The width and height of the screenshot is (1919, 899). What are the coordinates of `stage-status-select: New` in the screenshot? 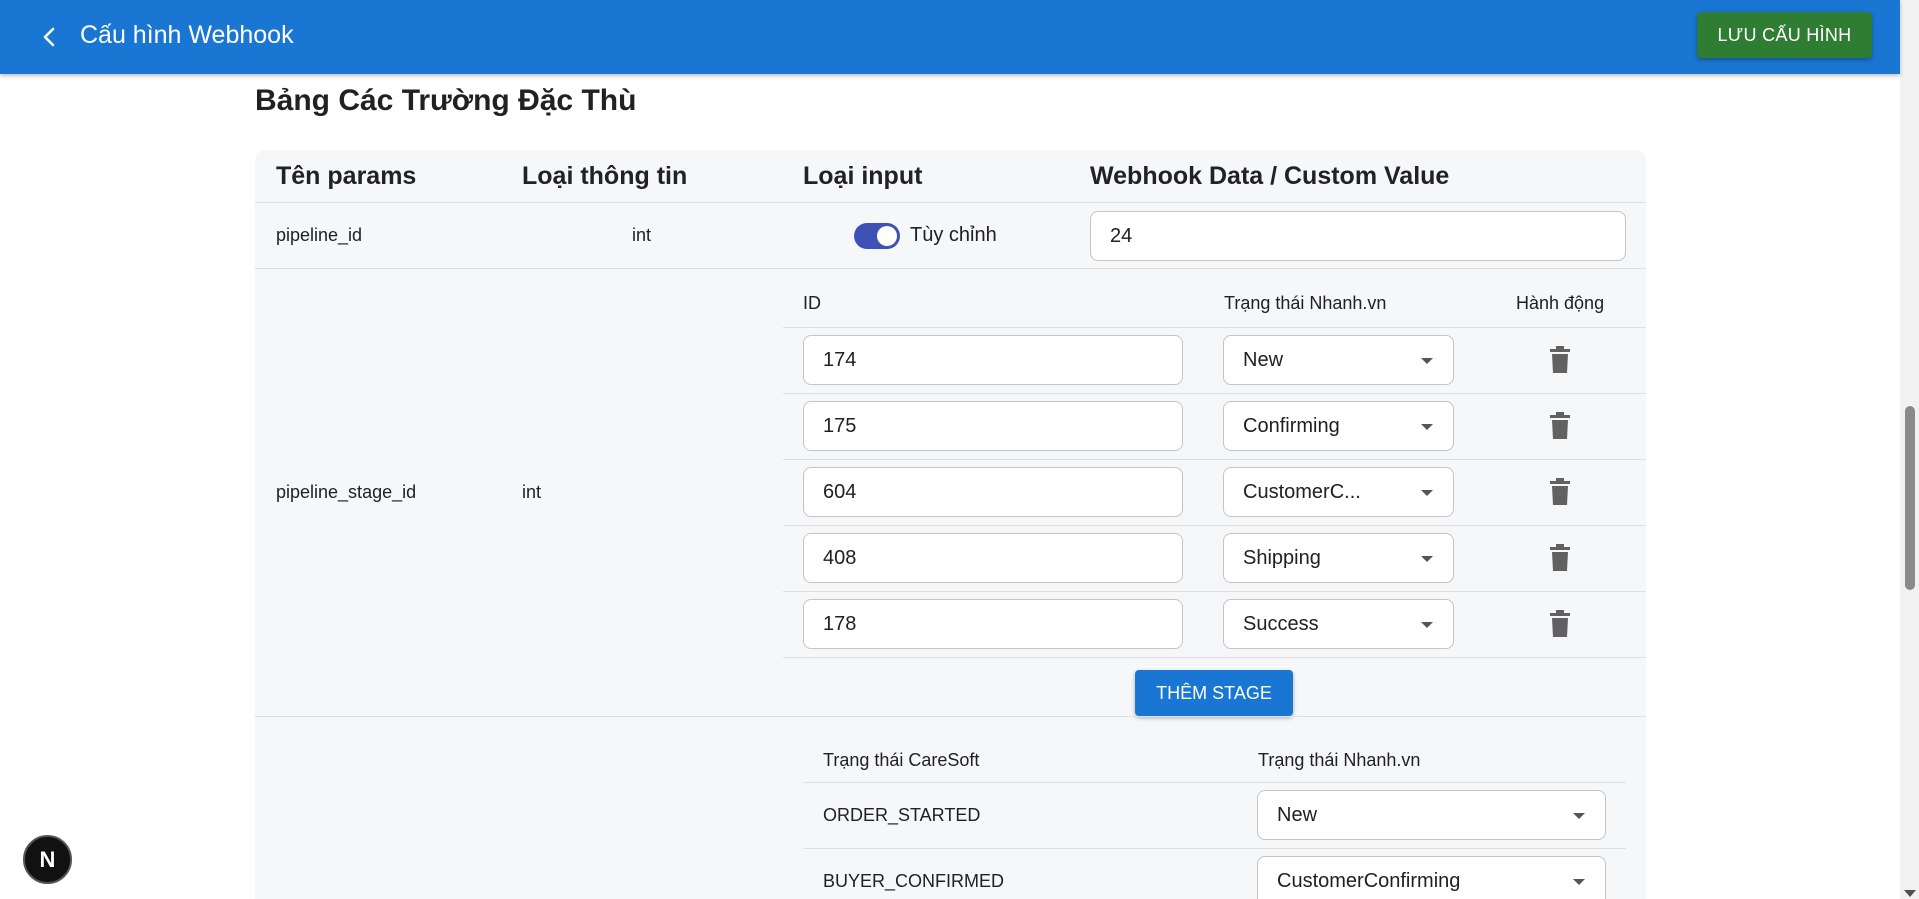 It's located at (1338, 360).